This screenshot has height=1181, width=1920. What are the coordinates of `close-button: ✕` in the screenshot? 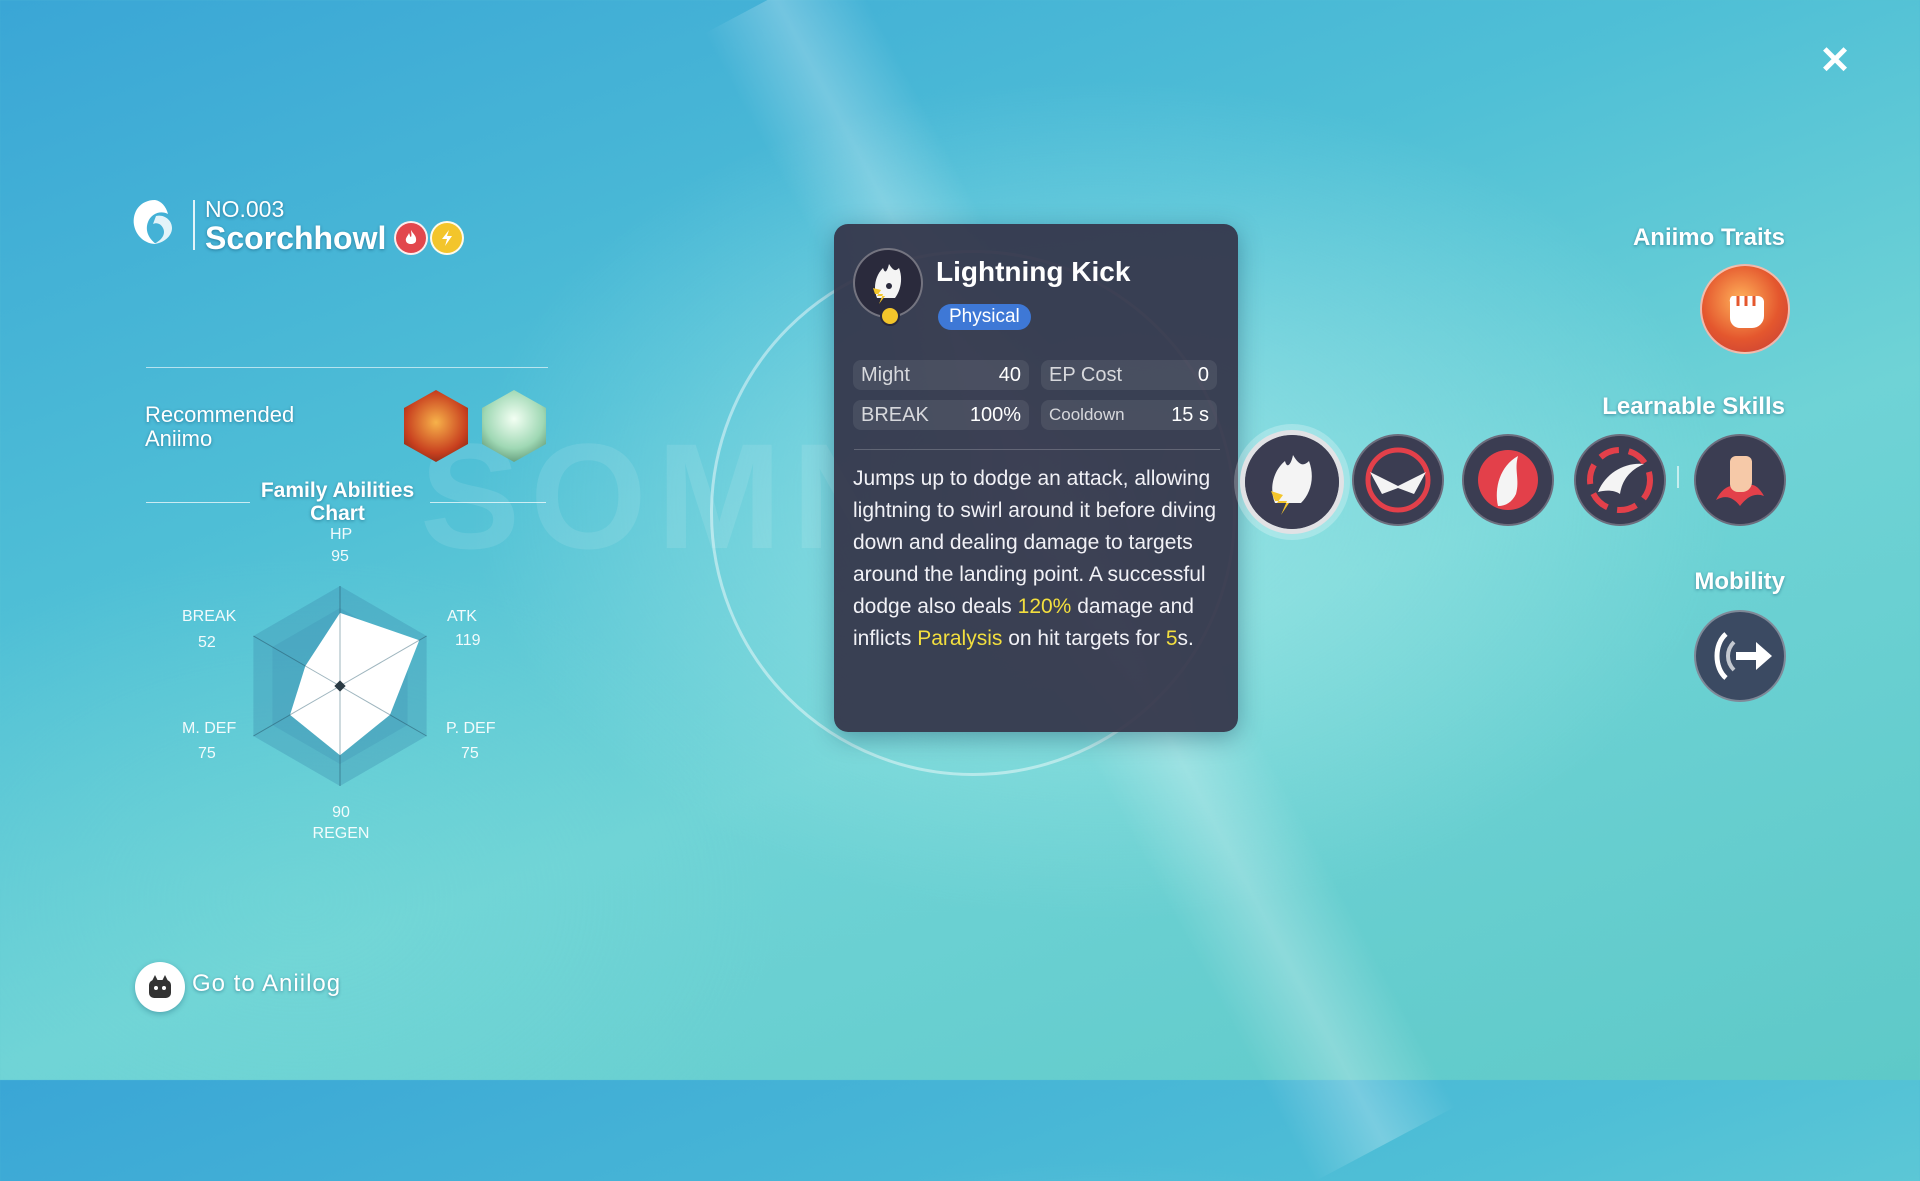 It's located at (1835, 61).